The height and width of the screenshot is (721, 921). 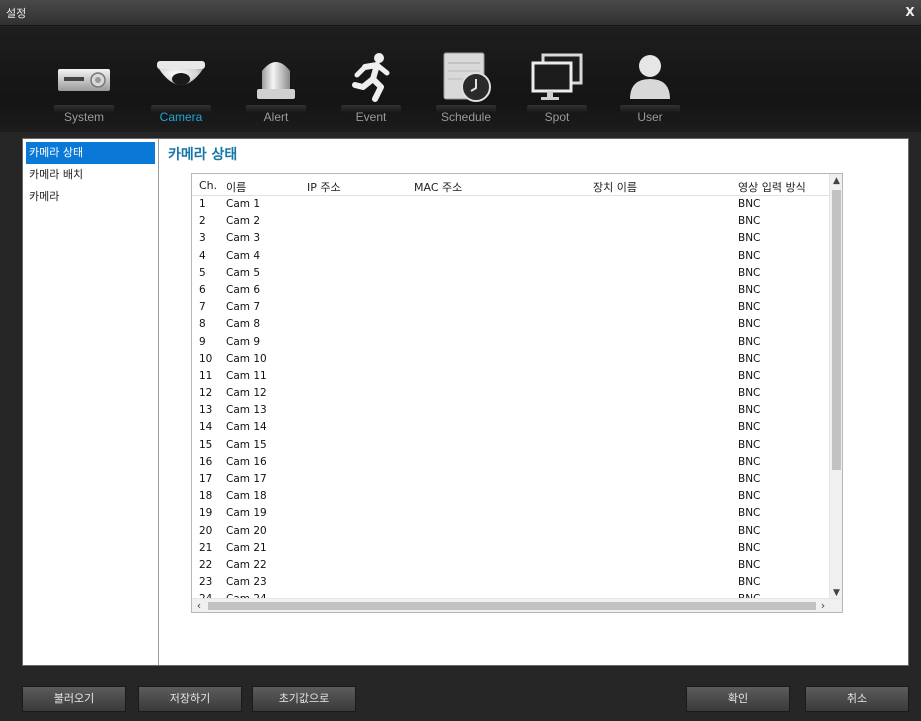 What do you see at coordinates (511, 548) in the screenshot?
I see `table-row: 21 Cam 21 BNC` at bounding box center [511, 548].